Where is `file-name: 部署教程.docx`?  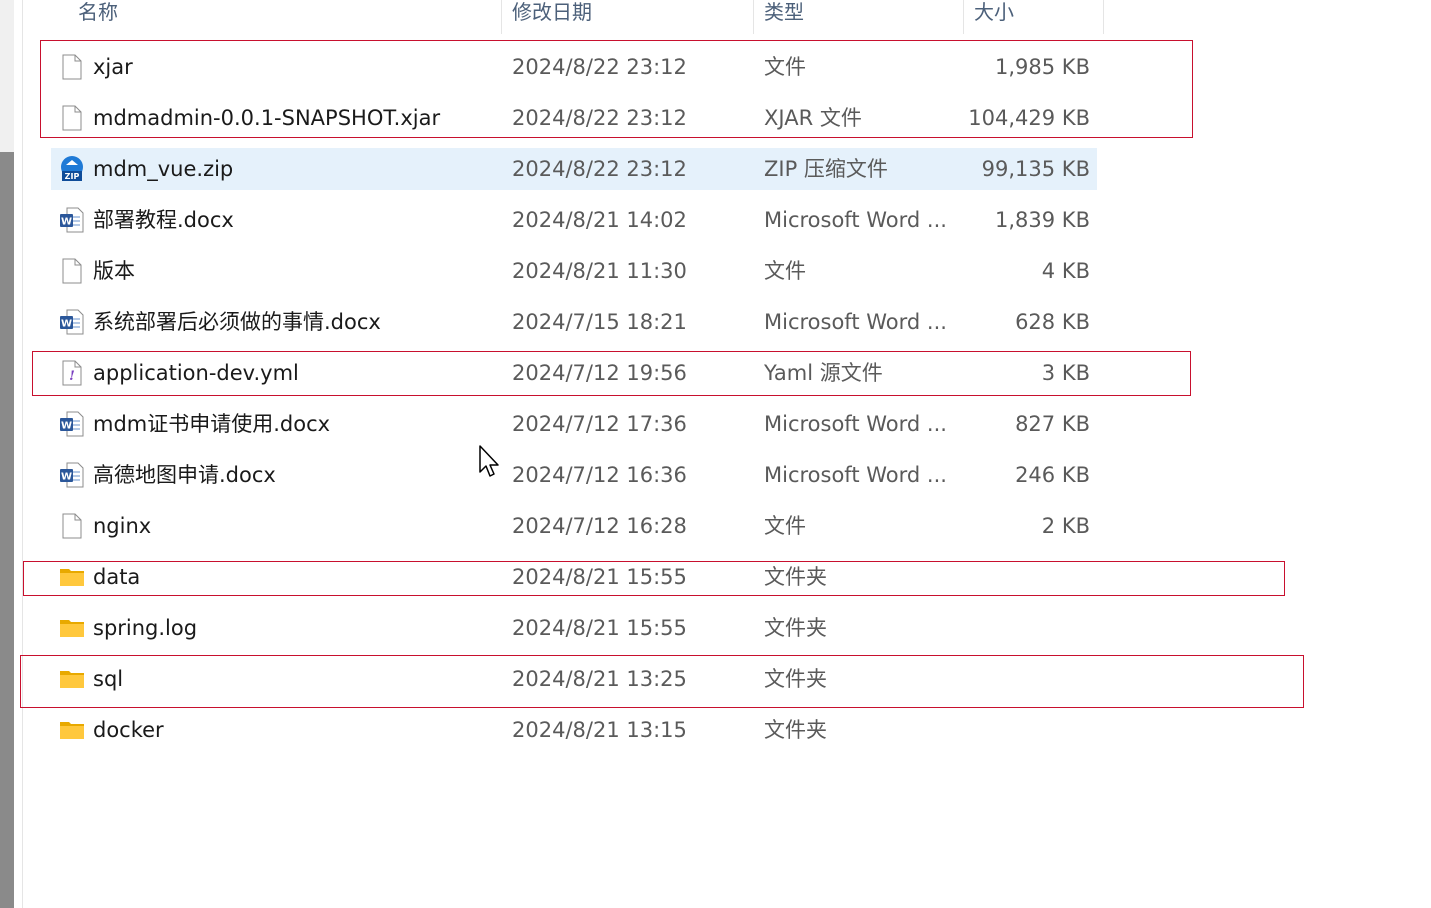 file-name: 部署教程.docx is located at coordinates (163, 220).